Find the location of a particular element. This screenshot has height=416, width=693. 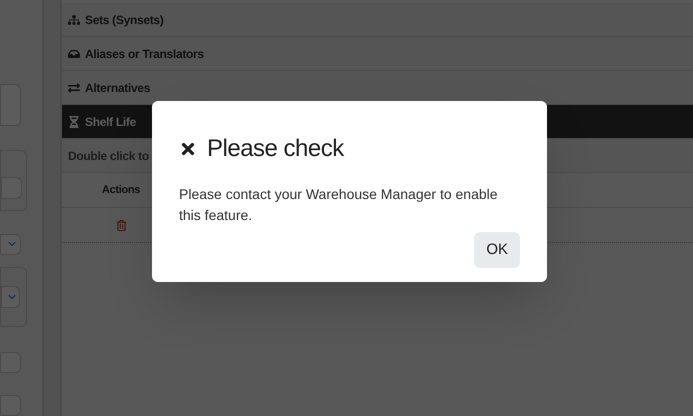

ok-button: OK is located at coordinates (497, 250).